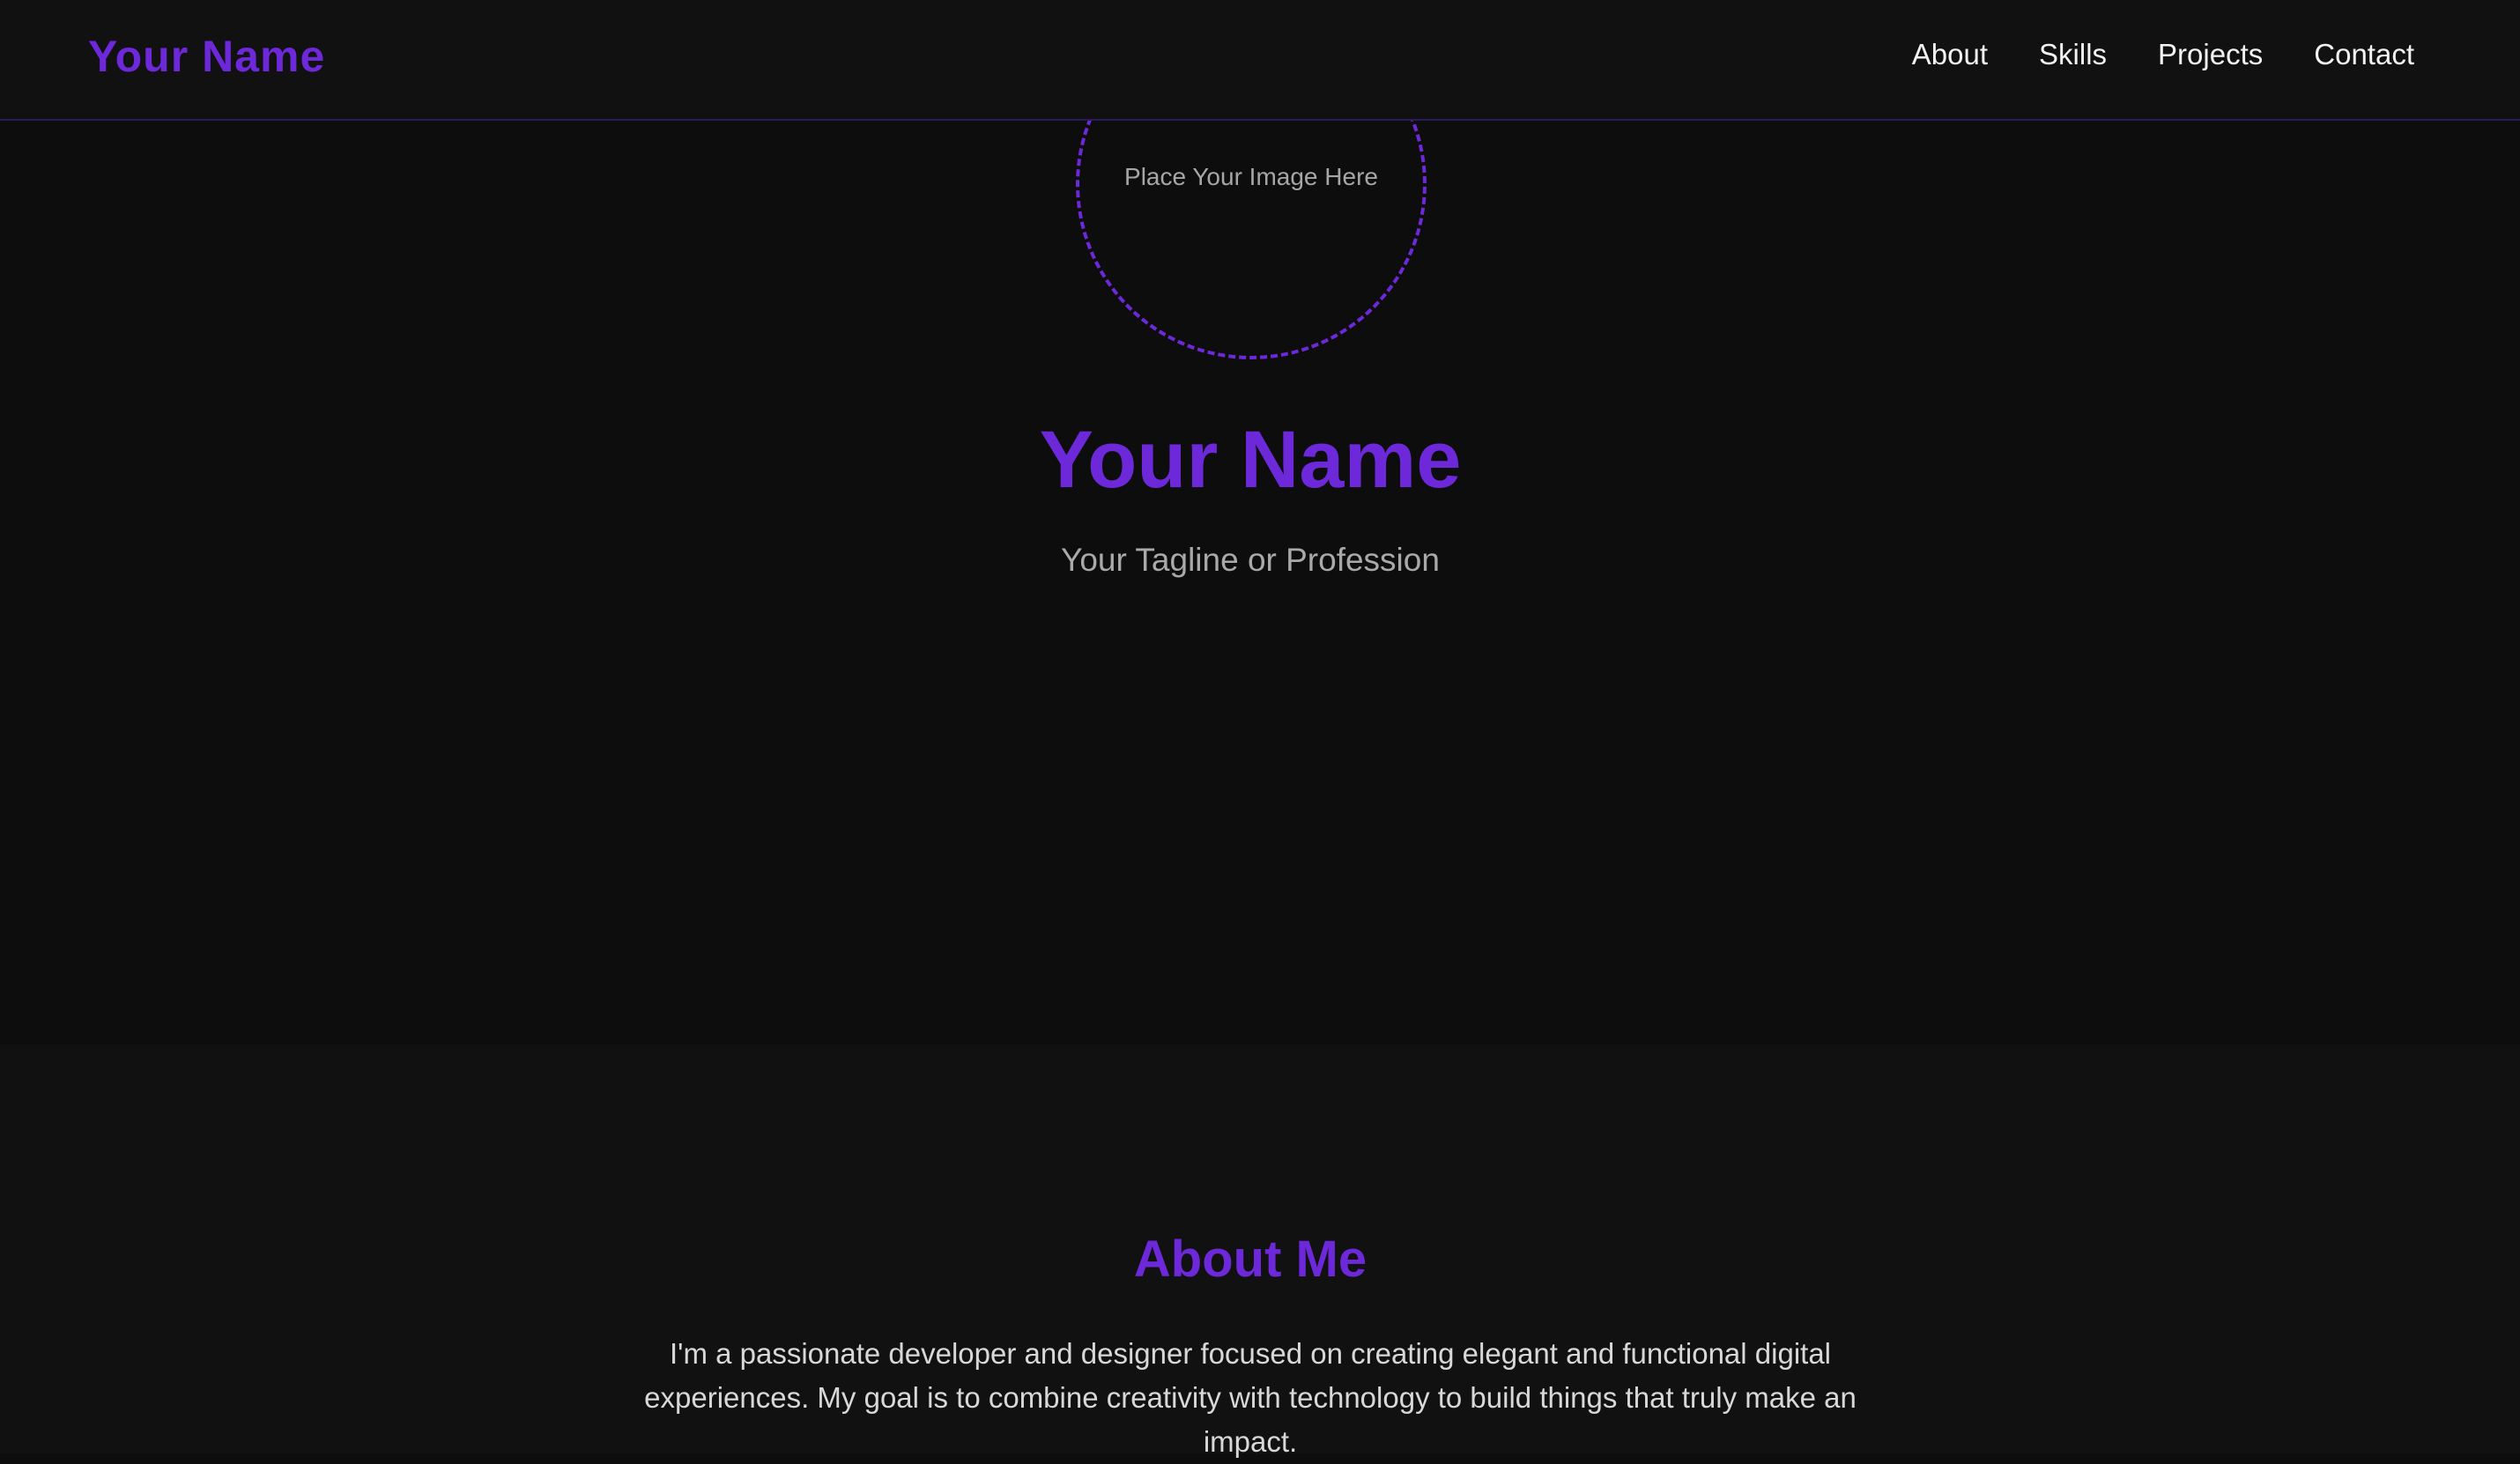  I want to click on brand-logo-link: Your Name, so click(206, 56).